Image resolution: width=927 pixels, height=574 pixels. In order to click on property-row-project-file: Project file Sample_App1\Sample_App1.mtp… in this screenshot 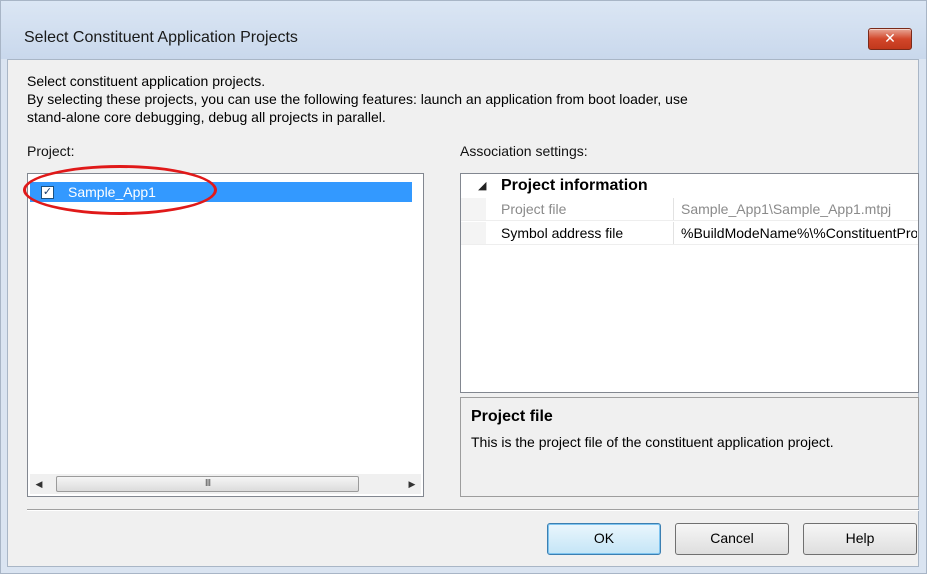, I will do `click(689, 209)`.